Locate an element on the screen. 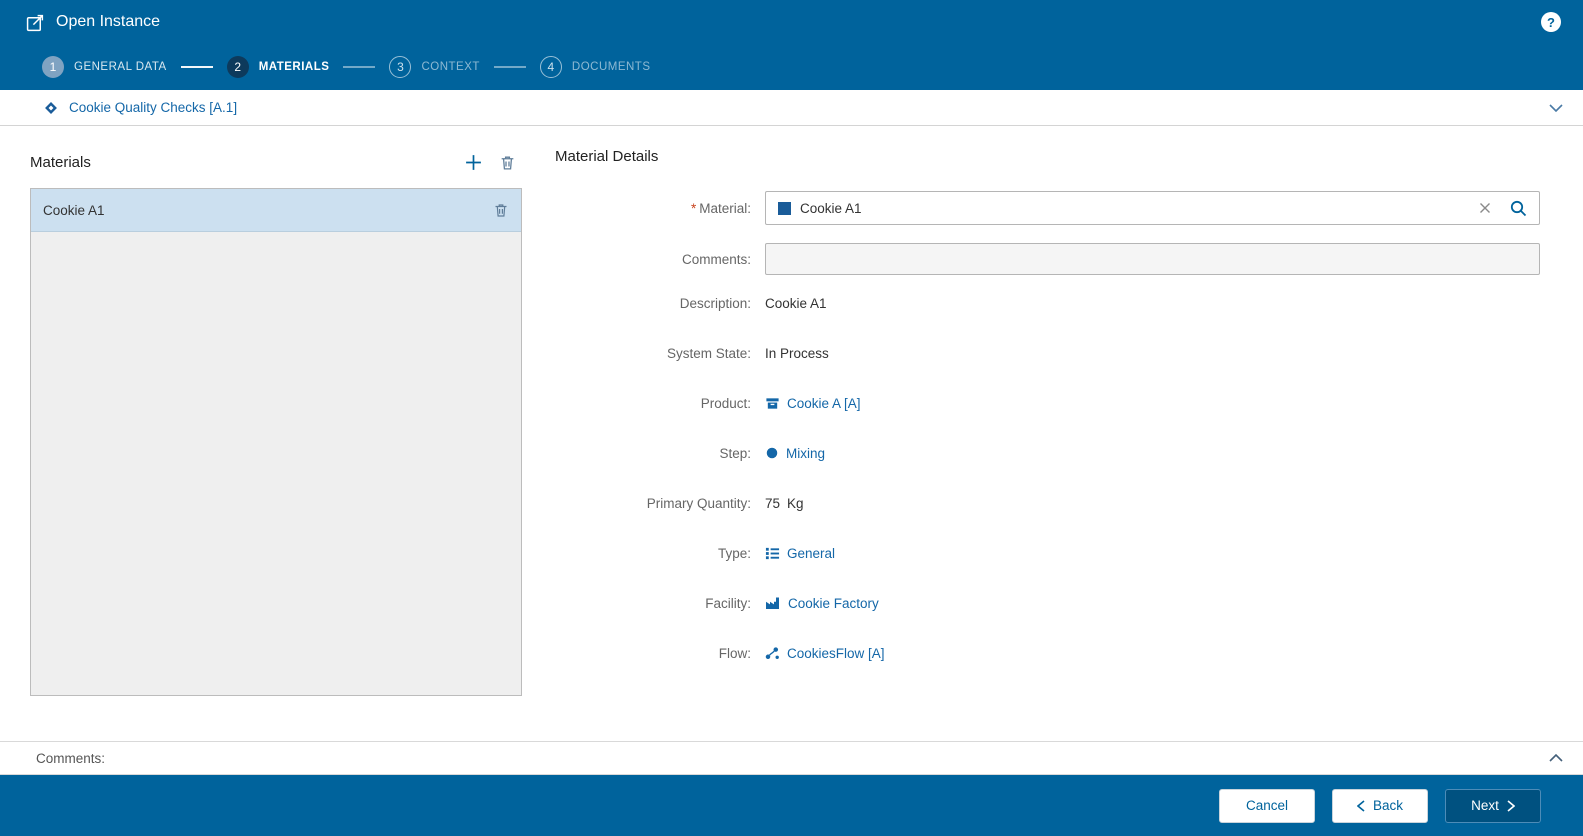 The image size is (1583, 836). facility-icon is located at coordinates (773, 603).